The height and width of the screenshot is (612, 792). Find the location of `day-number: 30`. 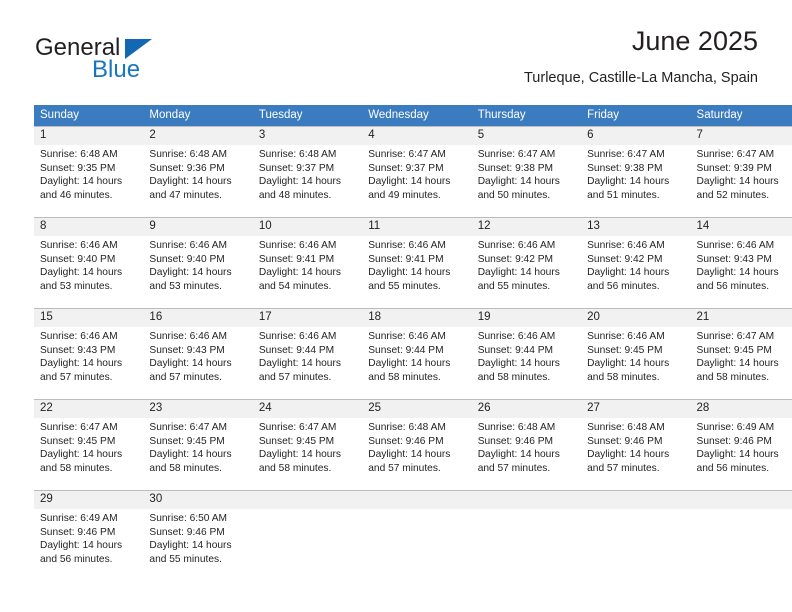

day-number: 30 is located at coordinates (198, 500).